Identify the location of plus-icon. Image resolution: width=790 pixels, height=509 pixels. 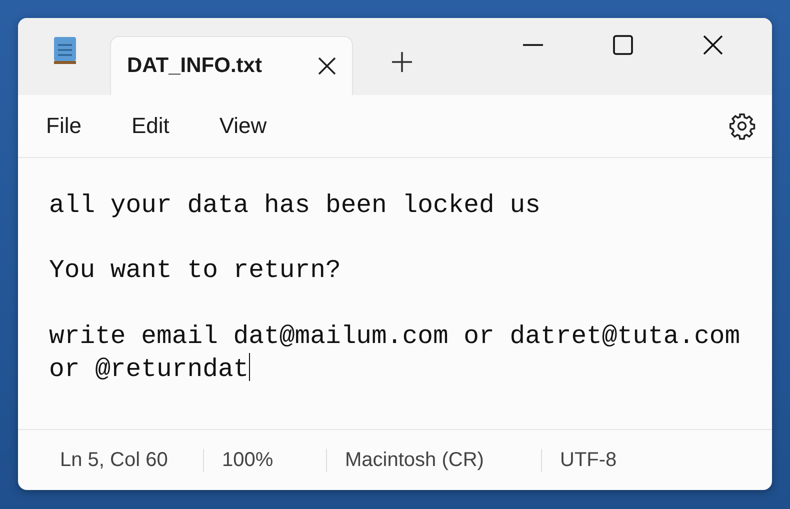
(402, 62).